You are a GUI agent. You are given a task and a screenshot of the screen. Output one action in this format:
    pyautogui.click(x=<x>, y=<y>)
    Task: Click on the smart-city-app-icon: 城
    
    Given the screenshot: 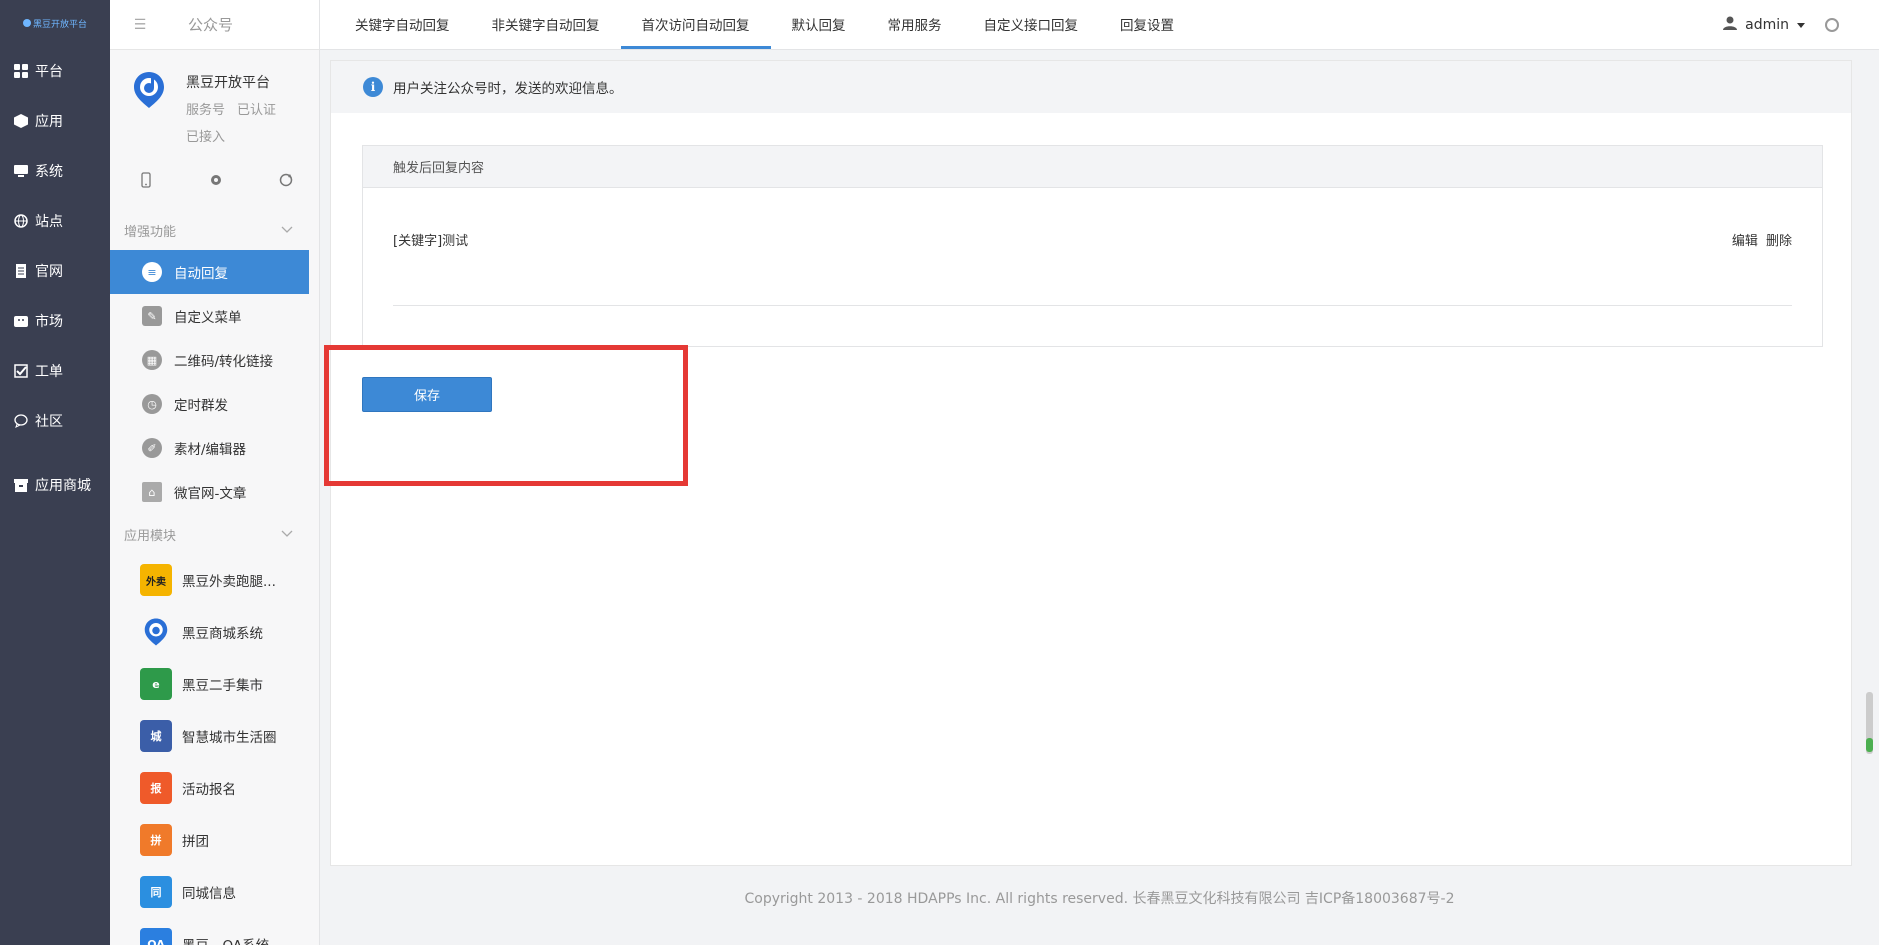 What is the action you would take?
    pyautogui.click(x=156, y=736)
    